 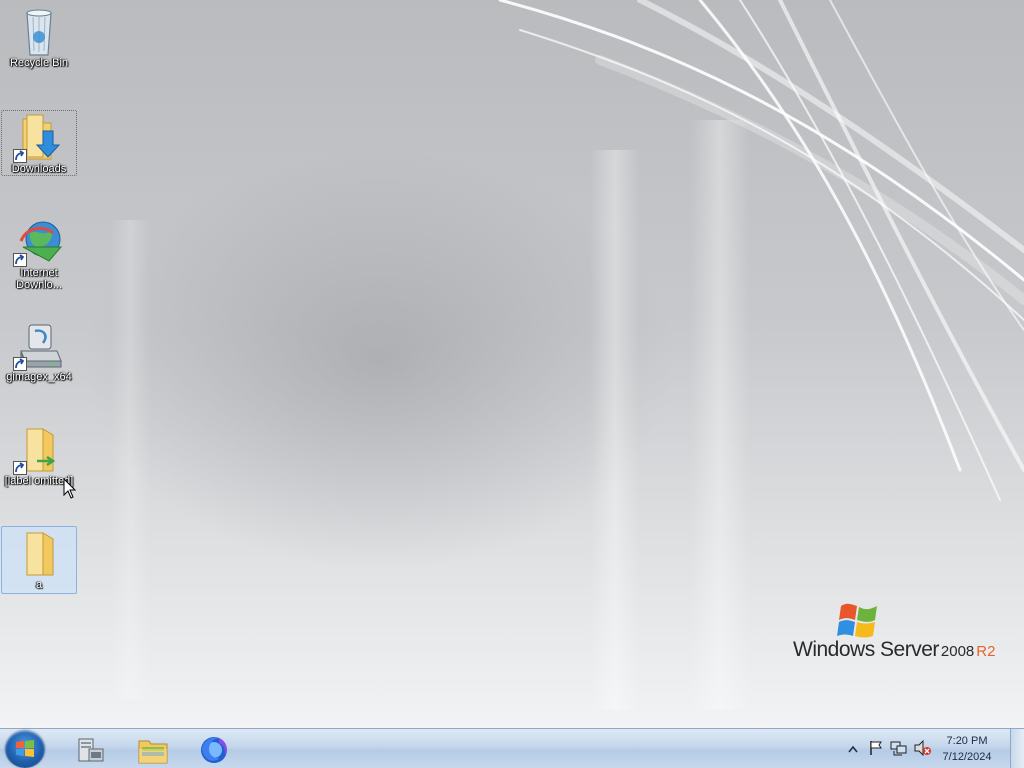 I want to click on start-button, so click(x=25, y=749).